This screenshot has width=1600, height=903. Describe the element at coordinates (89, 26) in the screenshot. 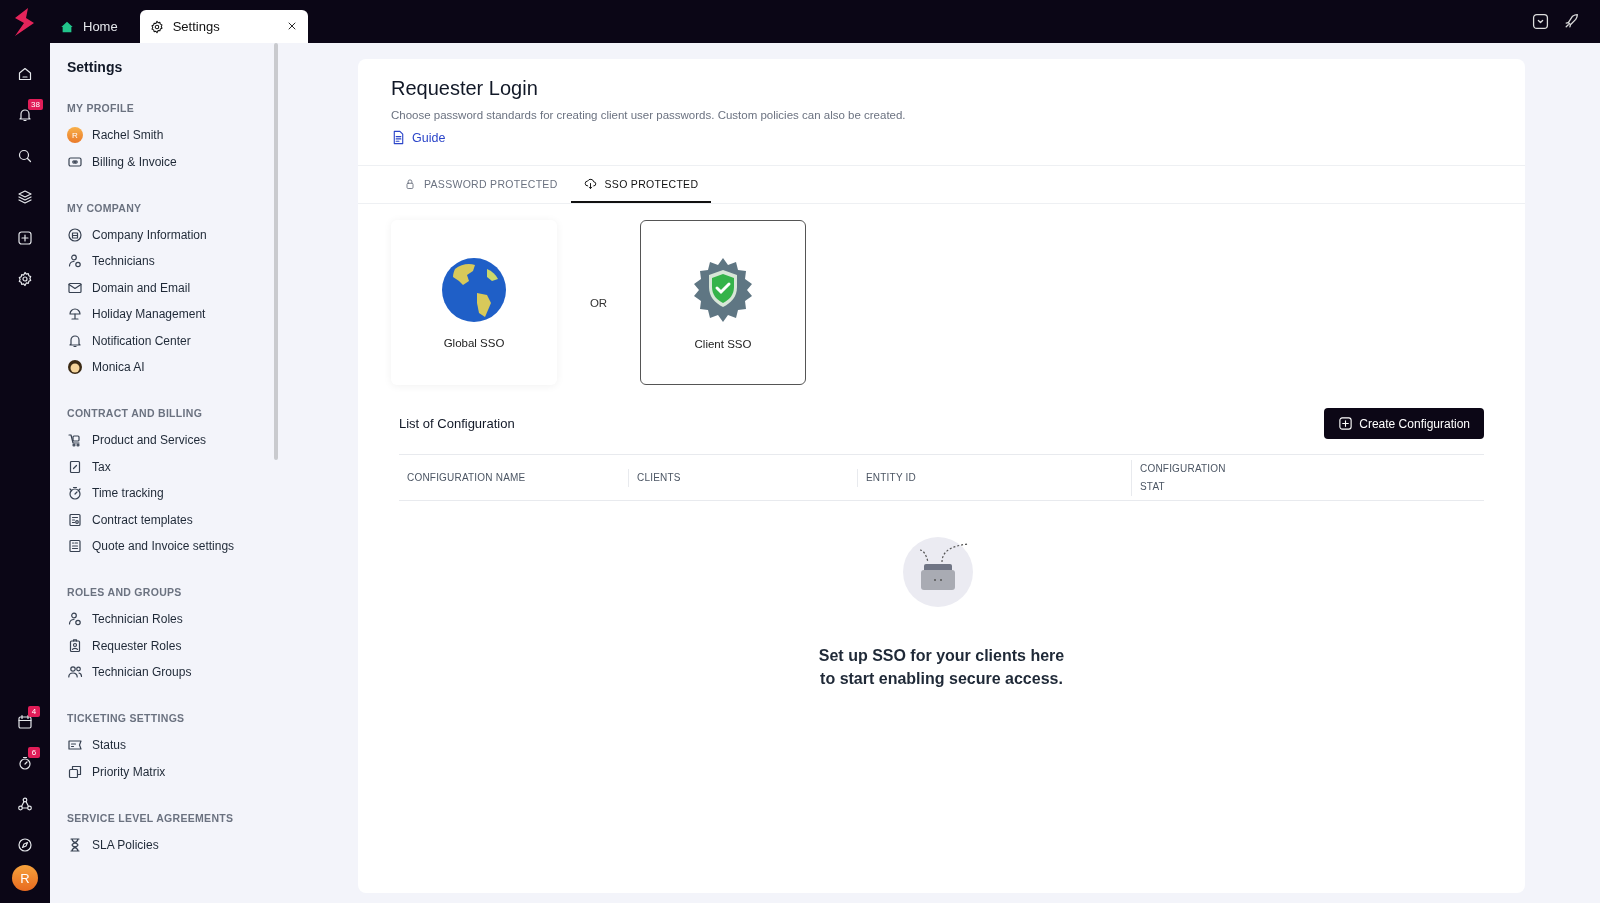

I see `top-tab: Home` at that location.